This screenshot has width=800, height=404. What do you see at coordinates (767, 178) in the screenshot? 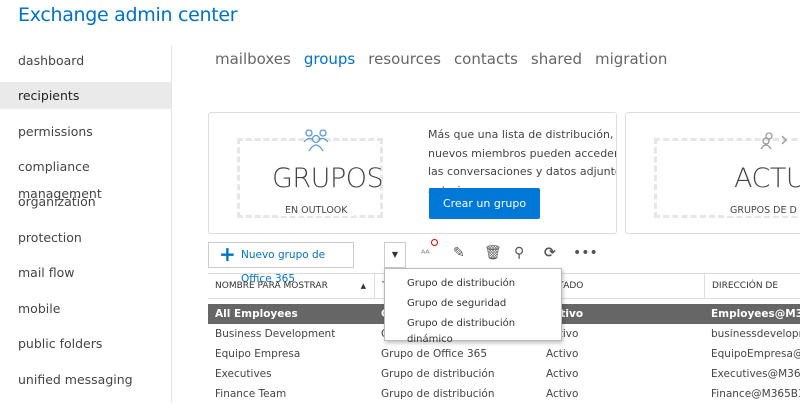
I see `promo-heading-2: ACTUA` at bounding box center [767, 178].